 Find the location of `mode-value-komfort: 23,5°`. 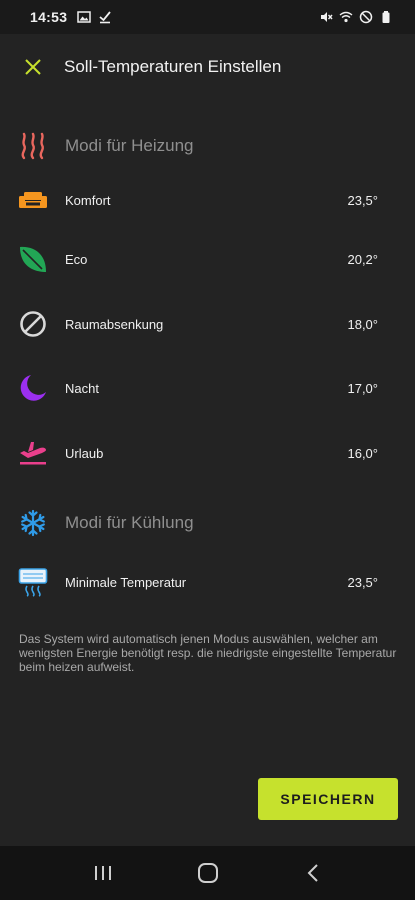

mode-value-komfort: 23,5° is located at coordinates (362, 200).